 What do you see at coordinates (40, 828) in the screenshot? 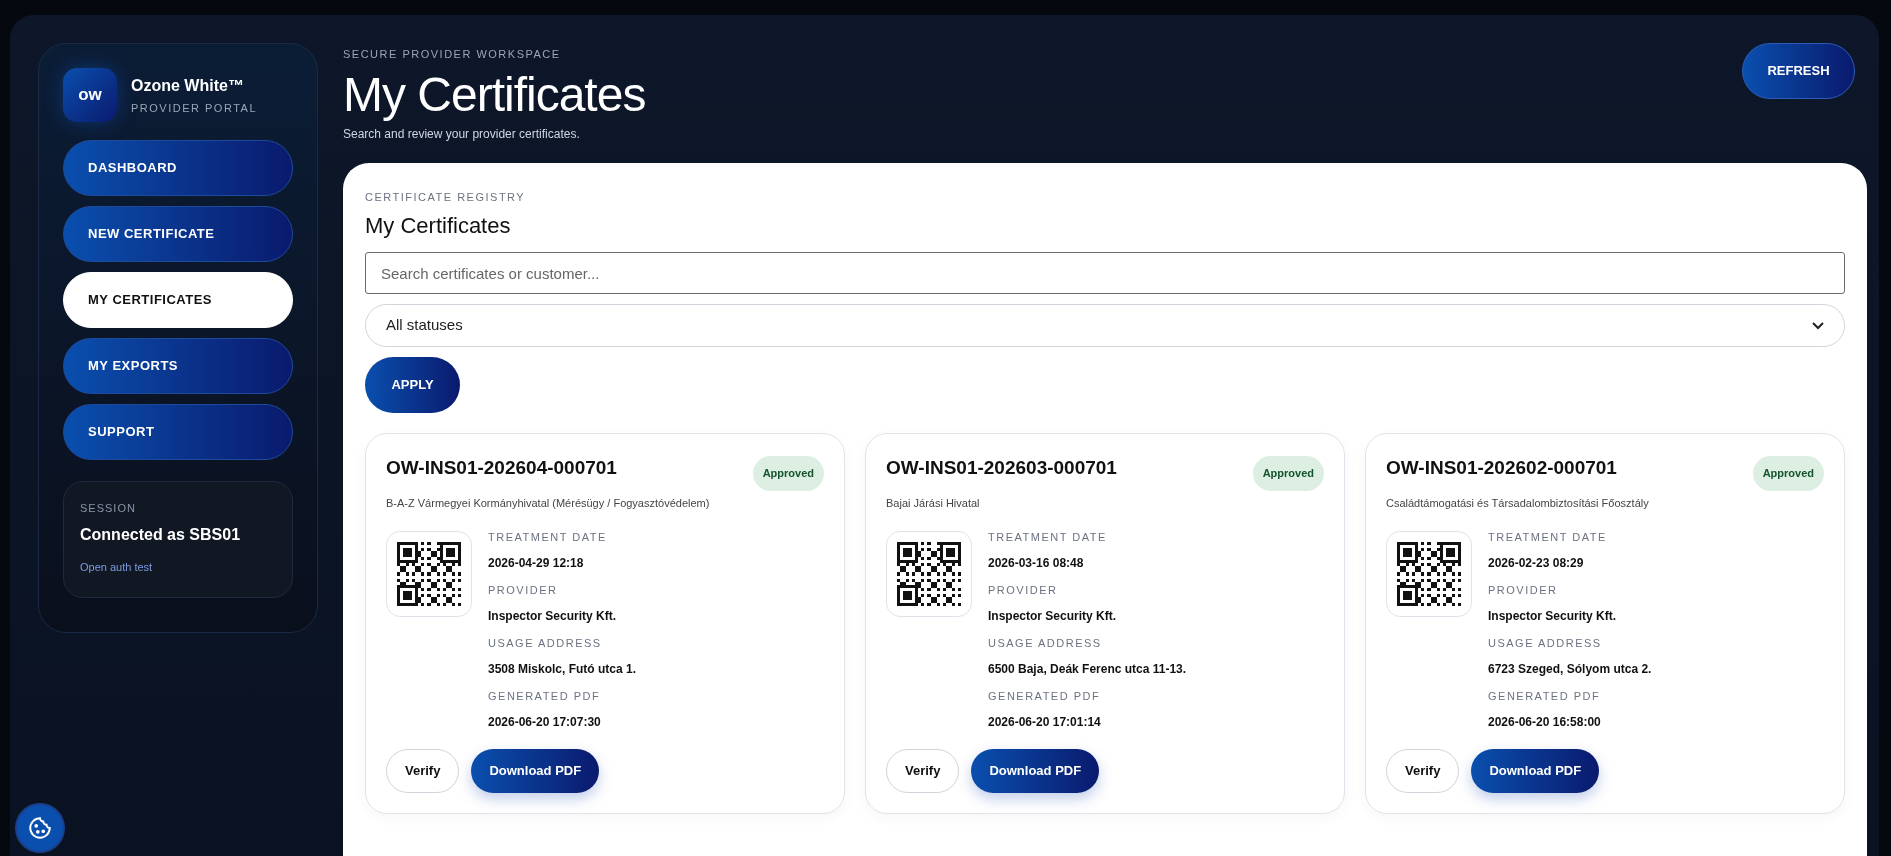
I see `cookie-icon` at bounding box center [40, 828].